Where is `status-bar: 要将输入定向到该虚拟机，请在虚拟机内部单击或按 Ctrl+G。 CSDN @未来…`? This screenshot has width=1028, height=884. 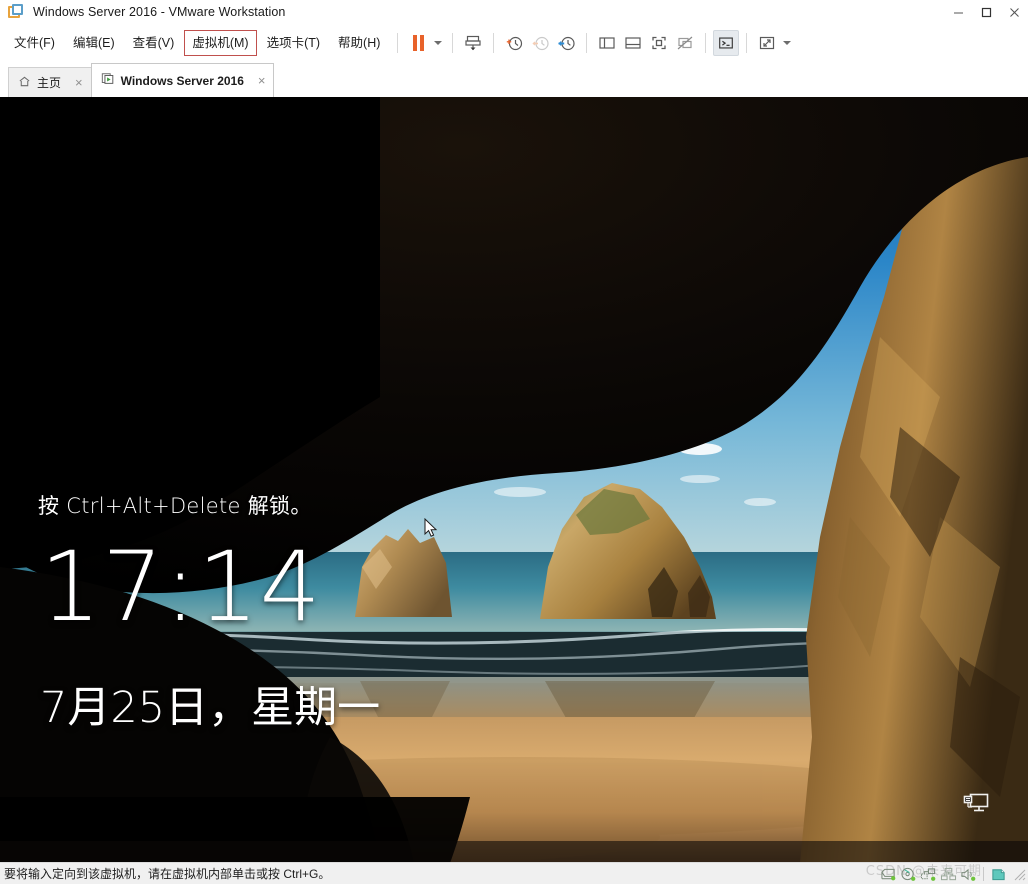
status-bar: 要将输入定向到该虚拟机，请在虚拟机内部单击或按 Ctrl+G。 CSDN @未来… is located at coordinates (514, 873).